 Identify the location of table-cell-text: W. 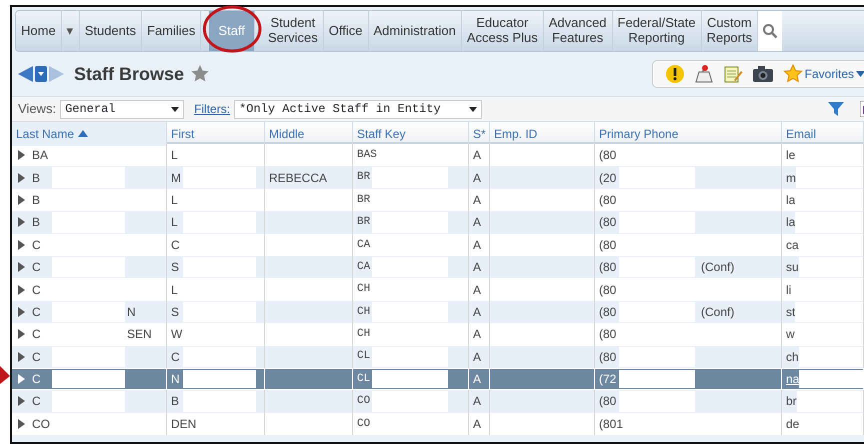
(177, 335).